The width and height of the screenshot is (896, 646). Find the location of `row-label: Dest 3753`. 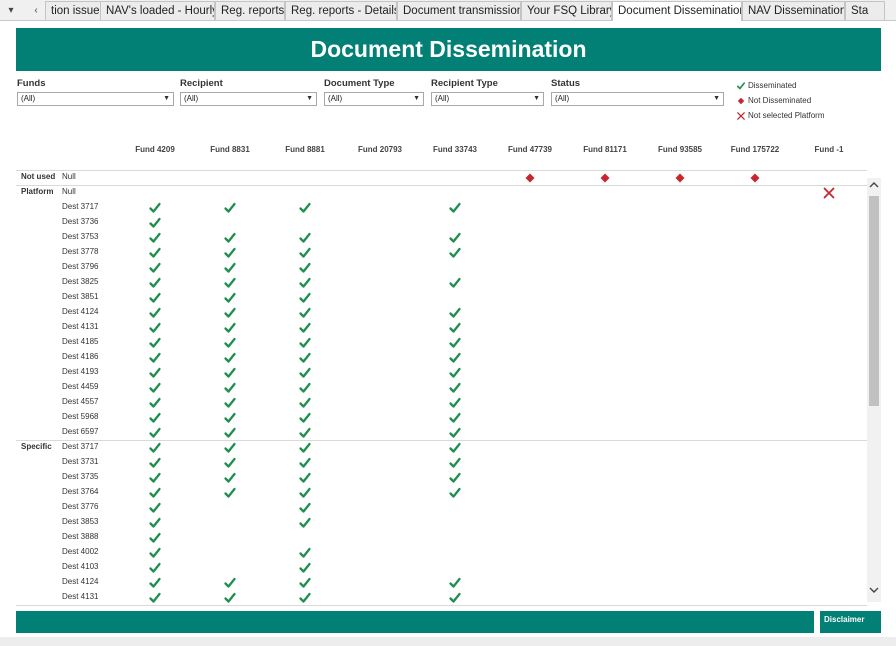

row-label: Dest 3753 is located at coordinates (80, 236).